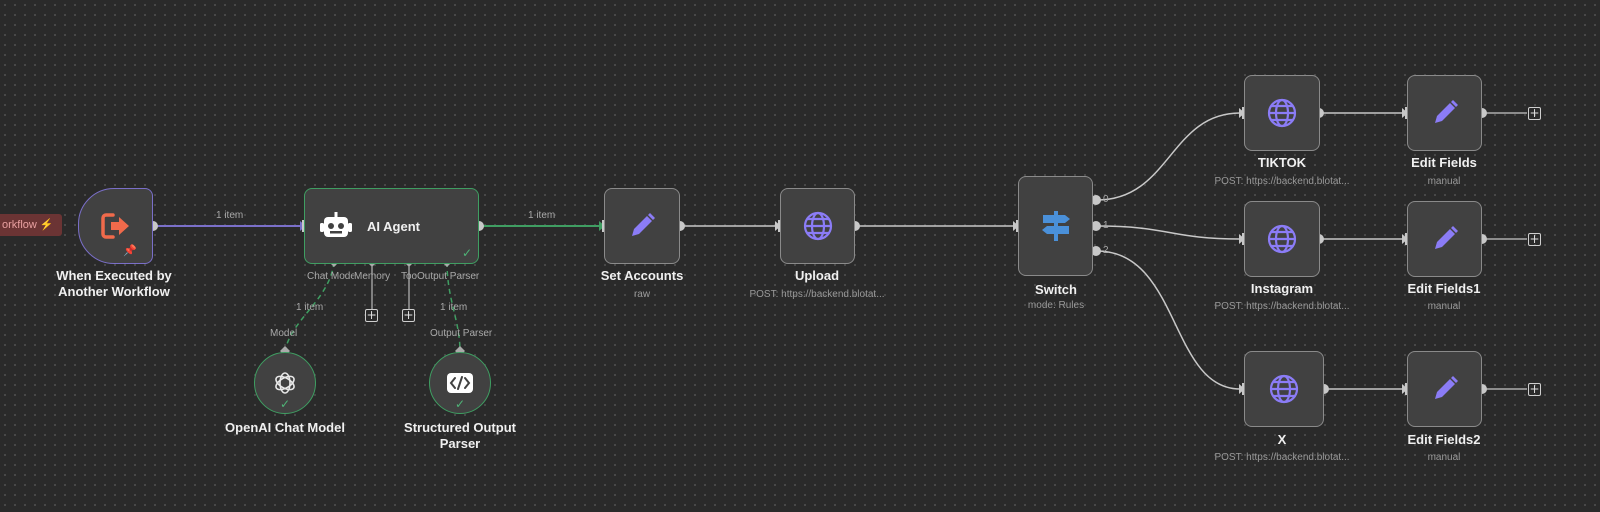 Image resolution: width=1600 pixels, height=512 pixels. What do you see at coordinates (1106, 250) in the screenshot?
I see `switch-output-2: 2` at bounding box center [1106, 250].